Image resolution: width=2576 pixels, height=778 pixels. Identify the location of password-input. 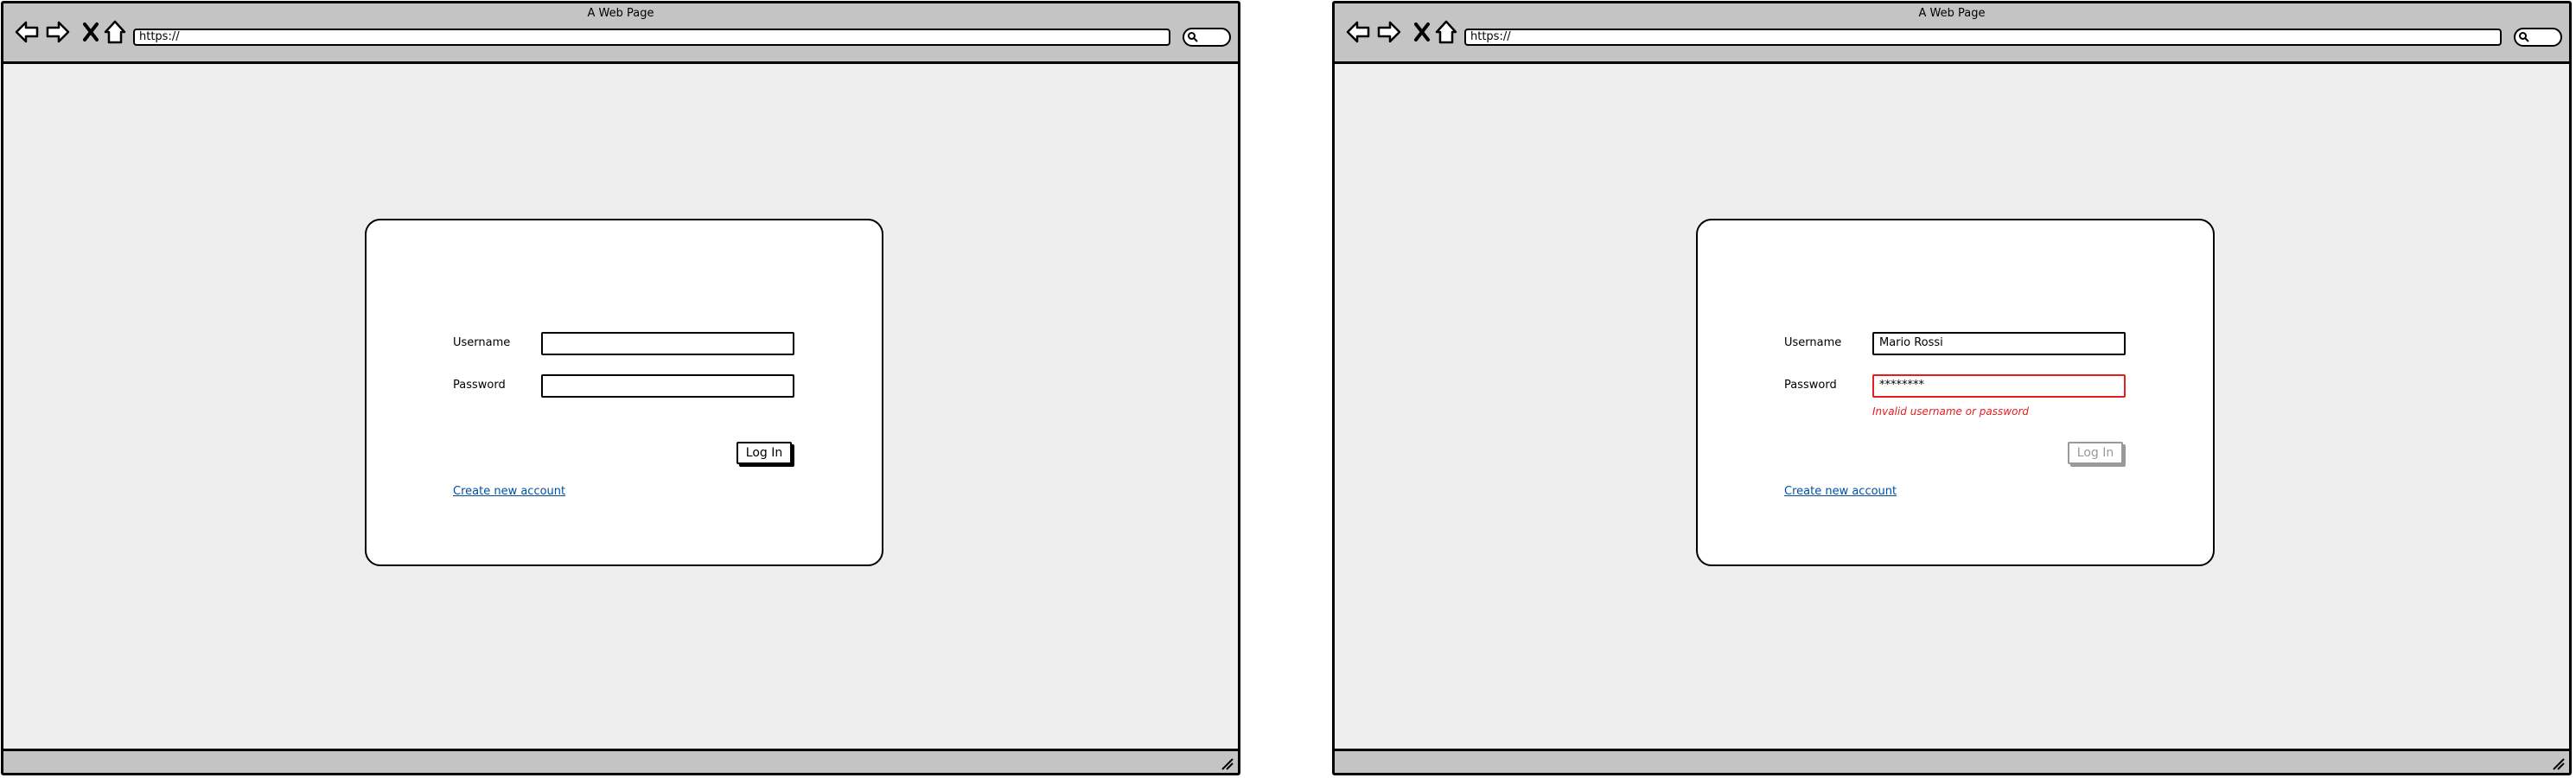
(667, 386).